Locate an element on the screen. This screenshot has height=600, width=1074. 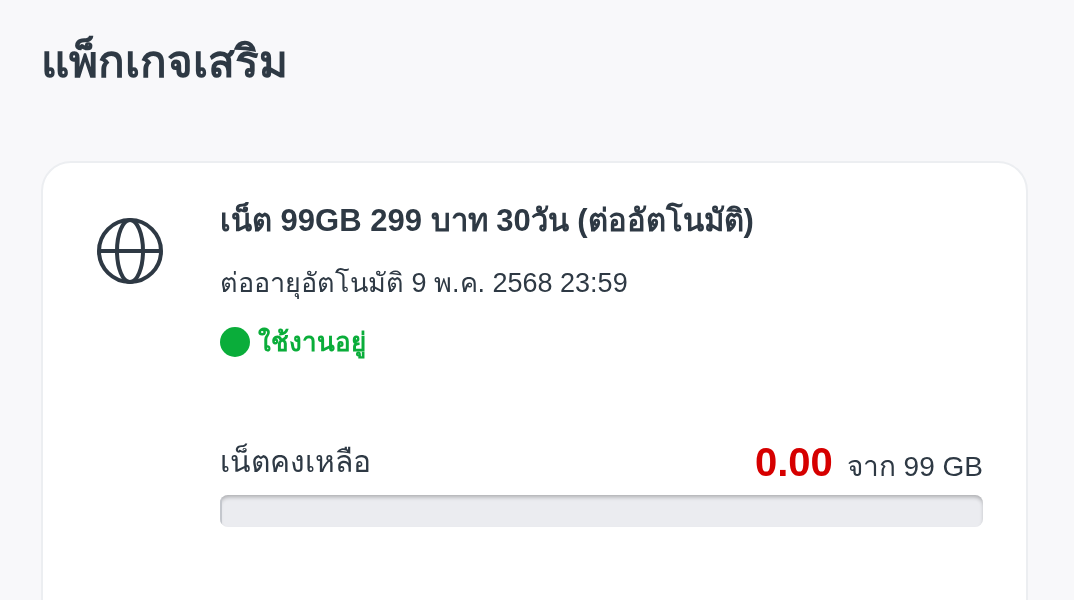
remaining-label: เน็ตคงเหลือ is located at coordinates (295, 461).